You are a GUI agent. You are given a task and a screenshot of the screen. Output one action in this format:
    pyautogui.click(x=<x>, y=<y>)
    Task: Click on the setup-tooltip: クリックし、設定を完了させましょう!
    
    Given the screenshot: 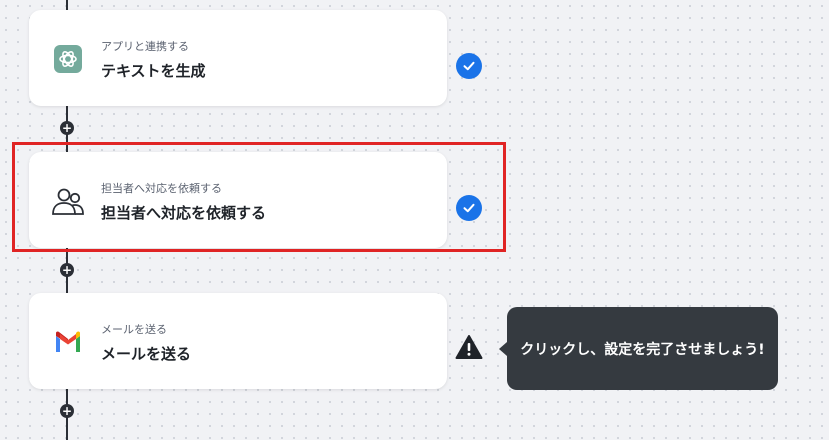 What is the action you would take?
    pyautogui.click(x=638, y=348)
    